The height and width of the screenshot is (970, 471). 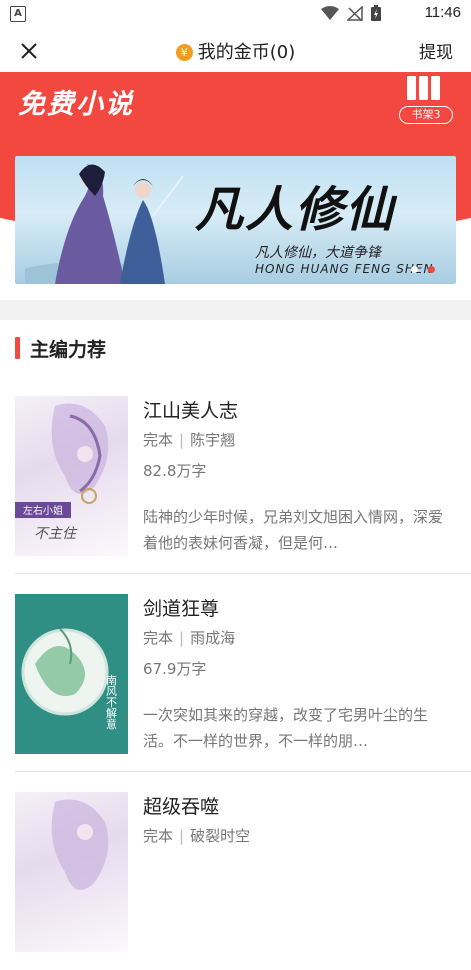 What do you see at coordinates (442, 12) in the screenshot?
I see `status-time: 11:46` at bounding box center [442, 12].